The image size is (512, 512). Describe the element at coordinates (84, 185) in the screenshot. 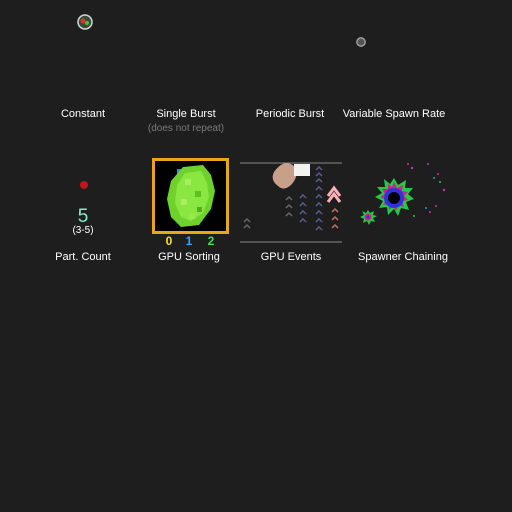

I see `part-count-particle-icon` at that location.